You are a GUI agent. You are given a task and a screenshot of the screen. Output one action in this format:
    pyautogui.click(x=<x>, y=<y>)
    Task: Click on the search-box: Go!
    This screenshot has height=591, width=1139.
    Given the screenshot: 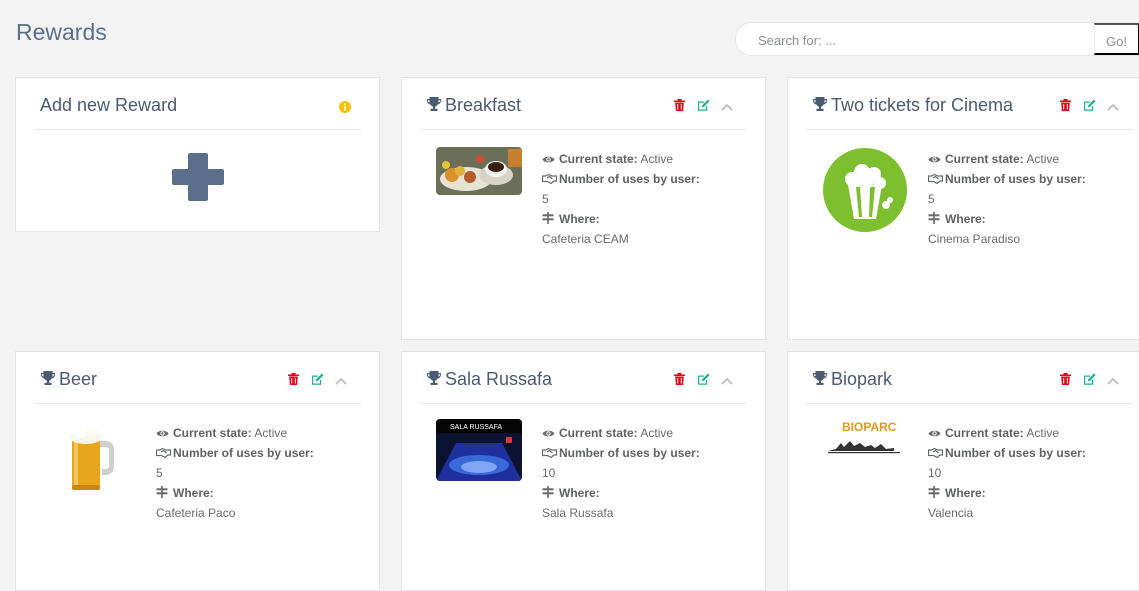 What is the action you would take?
    pyautogui.click(x=937, y=39)
    